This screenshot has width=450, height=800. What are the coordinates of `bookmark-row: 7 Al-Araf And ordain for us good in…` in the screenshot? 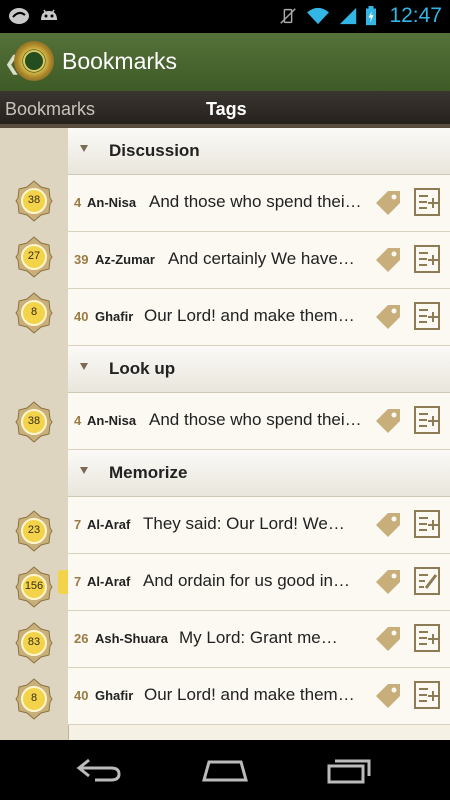 It's located at (254, 582).